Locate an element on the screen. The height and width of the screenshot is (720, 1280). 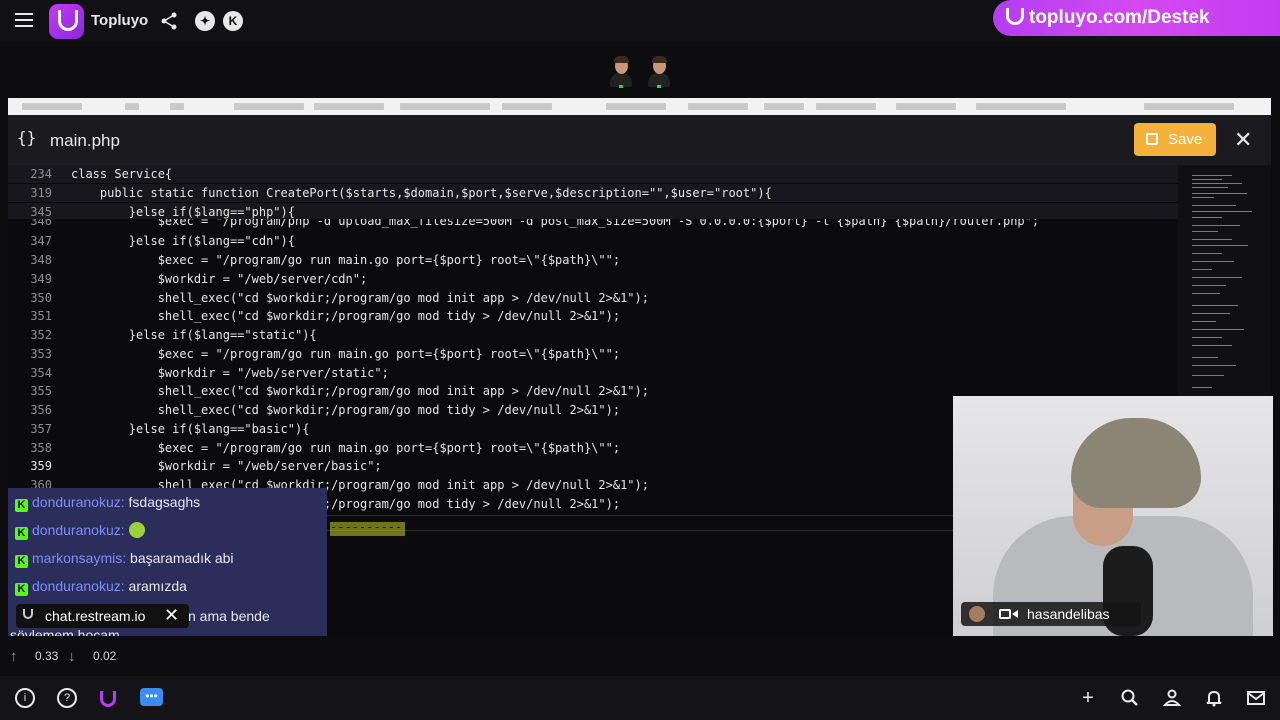
chat-message: Kdonduranokuz: is located at coordinates (80, 532).